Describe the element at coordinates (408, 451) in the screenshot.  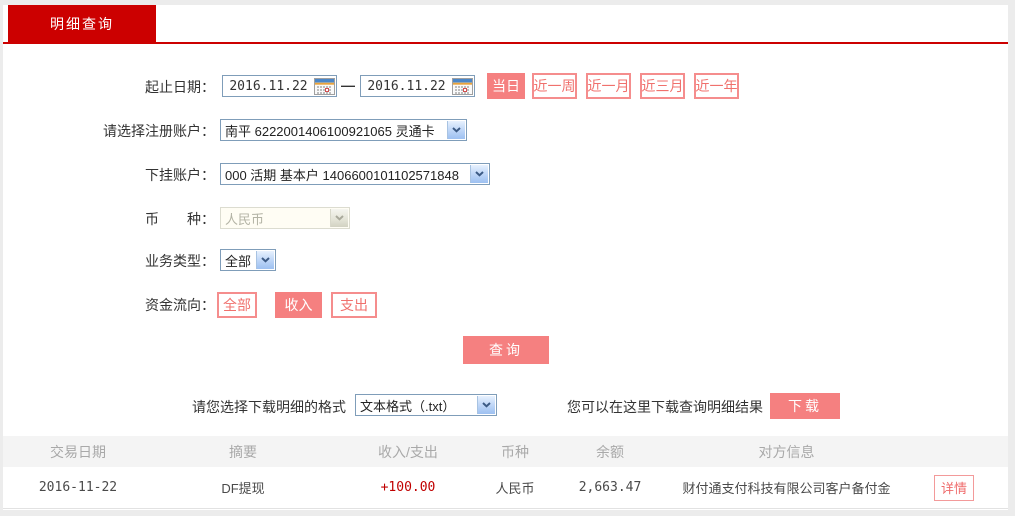
I see `table-header-amount: 收入/支出` at that location.